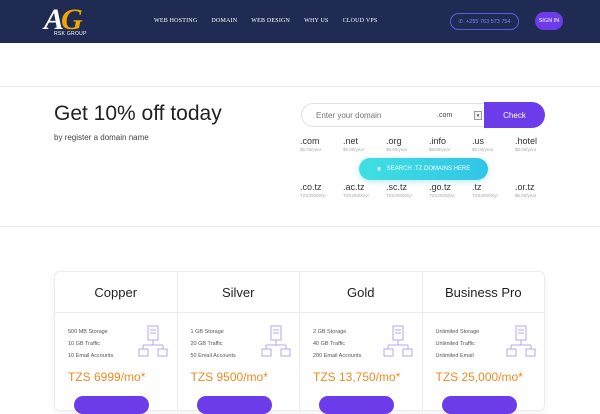 The height and width of the screenshot is (414, 600). I want to click on plan-feature: Unlimited Traffic, so click(455, 344).